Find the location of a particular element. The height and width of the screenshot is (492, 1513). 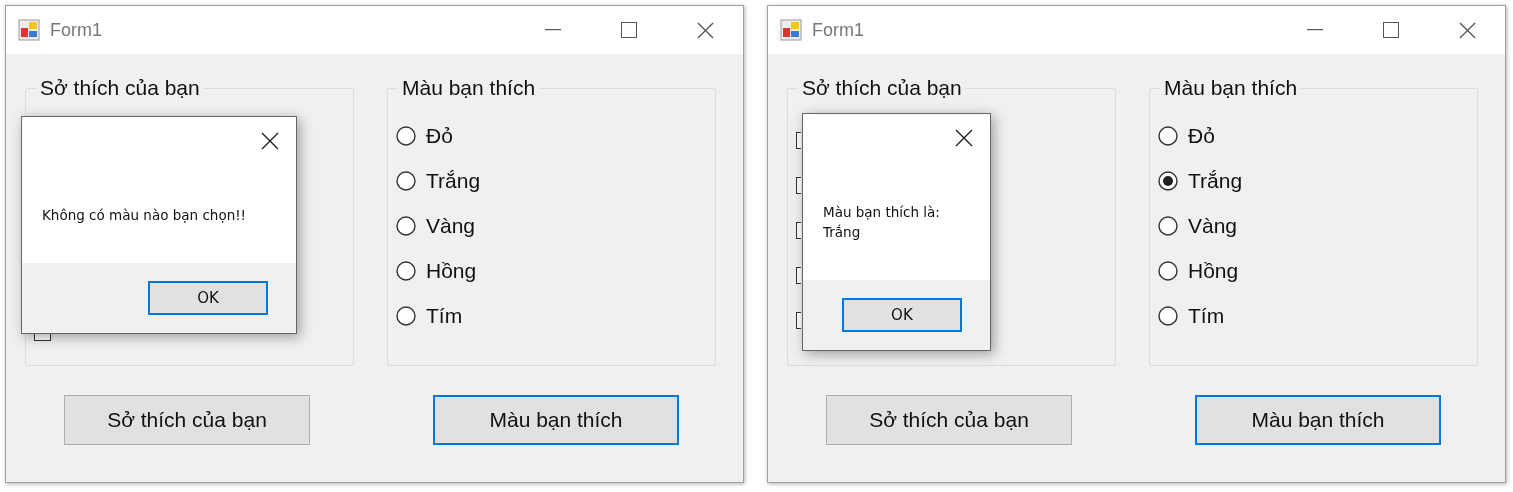

message-text: Màu bạn thích là: Trắng is located at coordinates (881, 222).